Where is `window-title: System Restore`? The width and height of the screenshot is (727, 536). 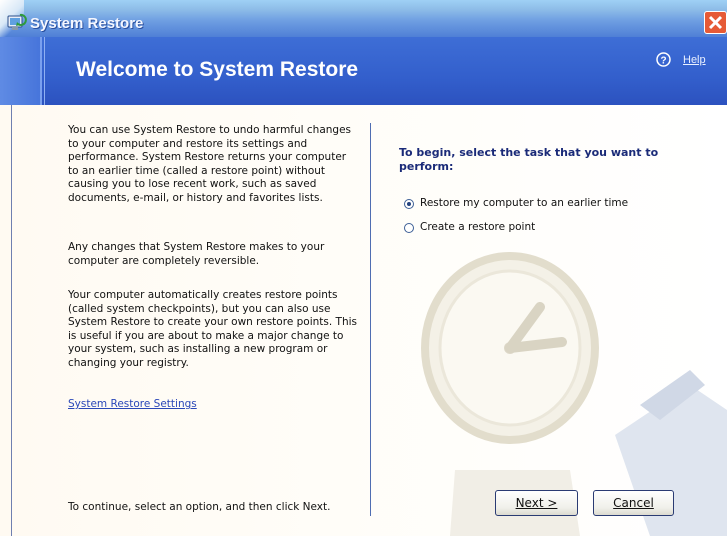 window-title: System Restore is located at coordinates (87, 23).